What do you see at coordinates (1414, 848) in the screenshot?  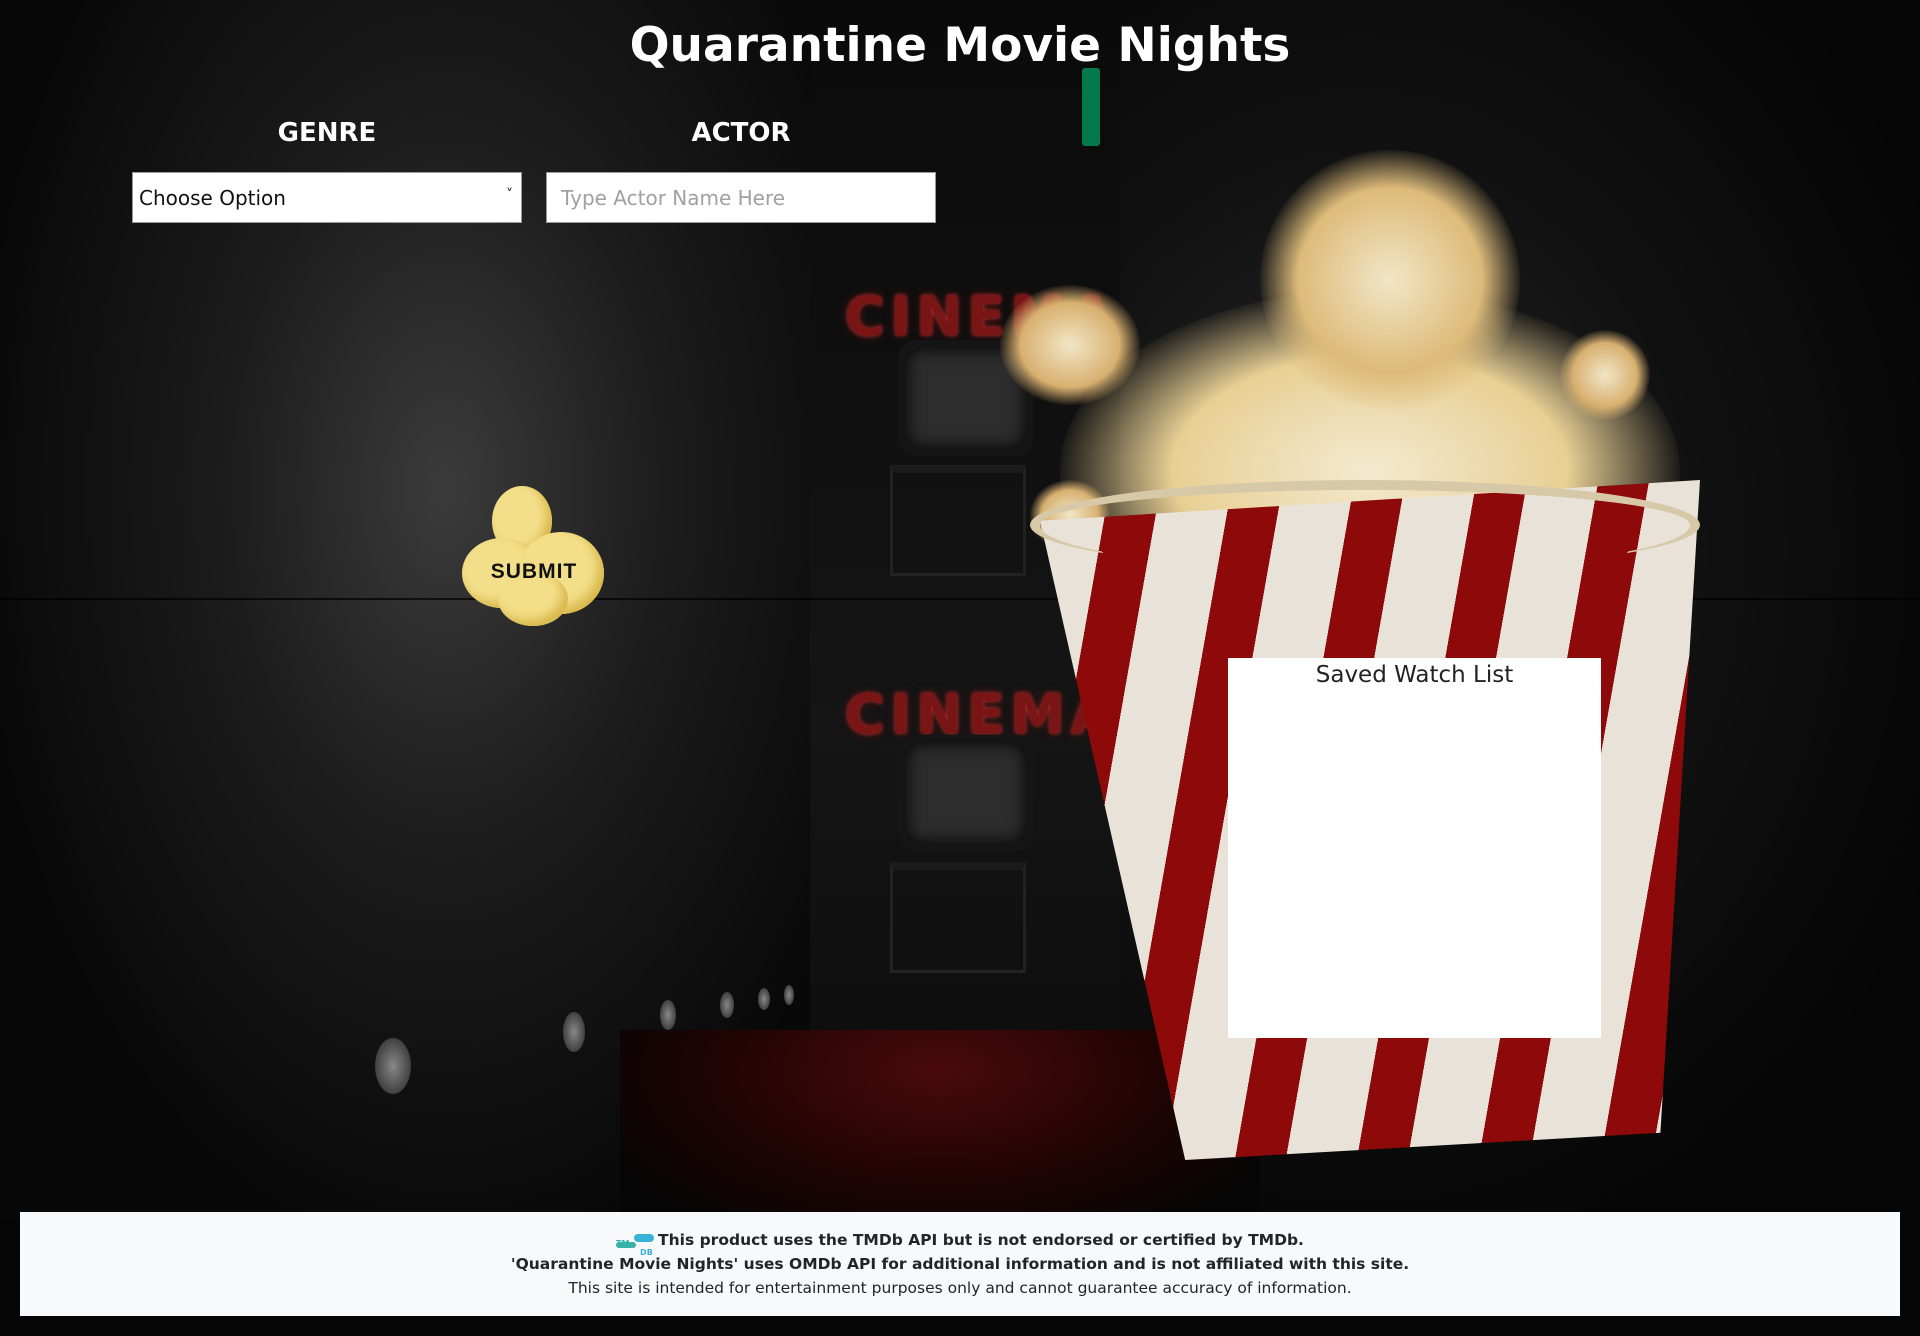 I see `saved-watch-list: Saved Watch List` at bounding box center [1414, 848].